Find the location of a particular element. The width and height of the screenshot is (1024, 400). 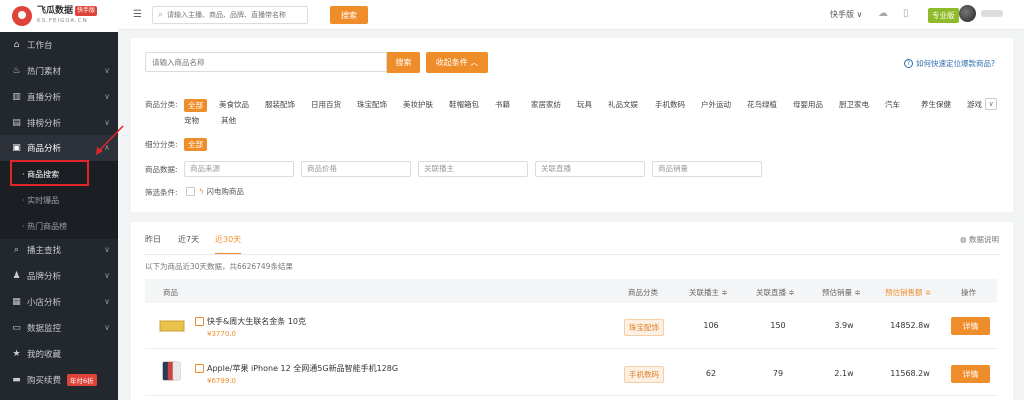

sidebar-item-favorites: ★ 我的收藏 is located at coordinates (59, 354).